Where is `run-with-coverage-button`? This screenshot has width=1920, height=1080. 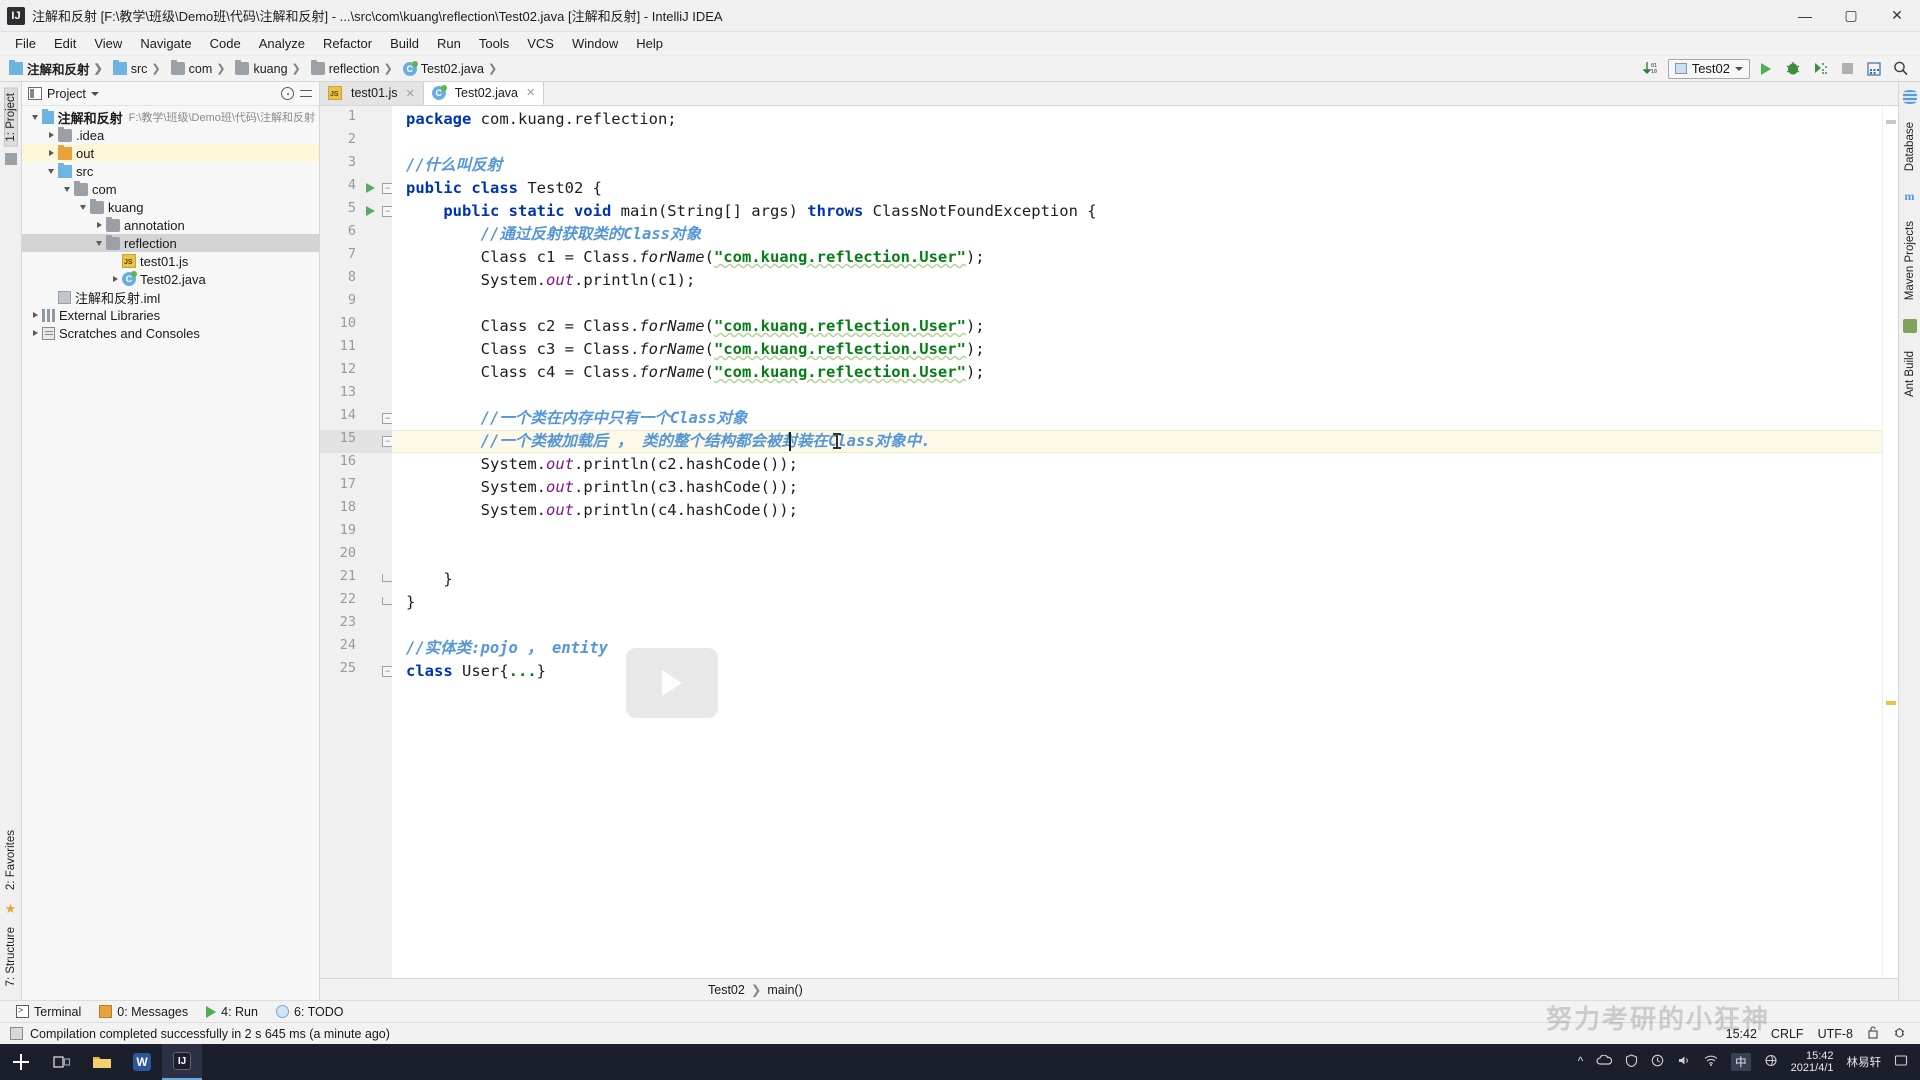
run-with-coverage-button is located at coordinates (1820, 69).